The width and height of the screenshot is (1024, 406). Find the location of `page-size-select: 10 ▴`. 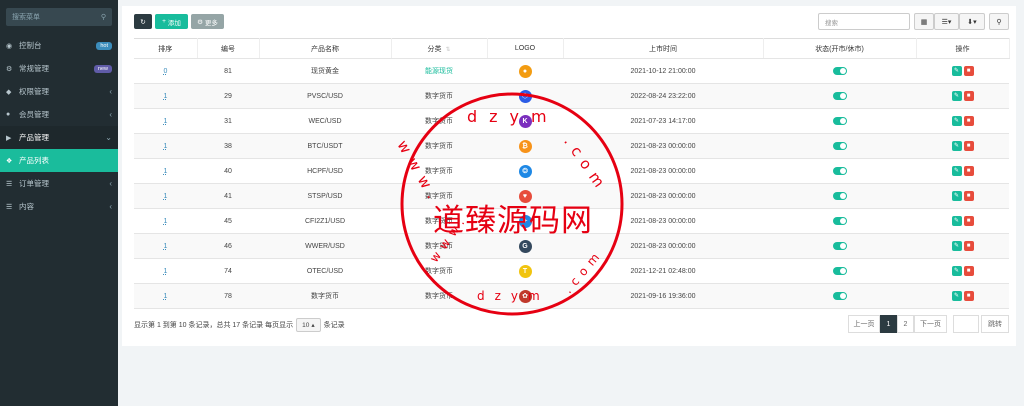

page-size-select: 10 ▴ is located at coordinates (308, 325).